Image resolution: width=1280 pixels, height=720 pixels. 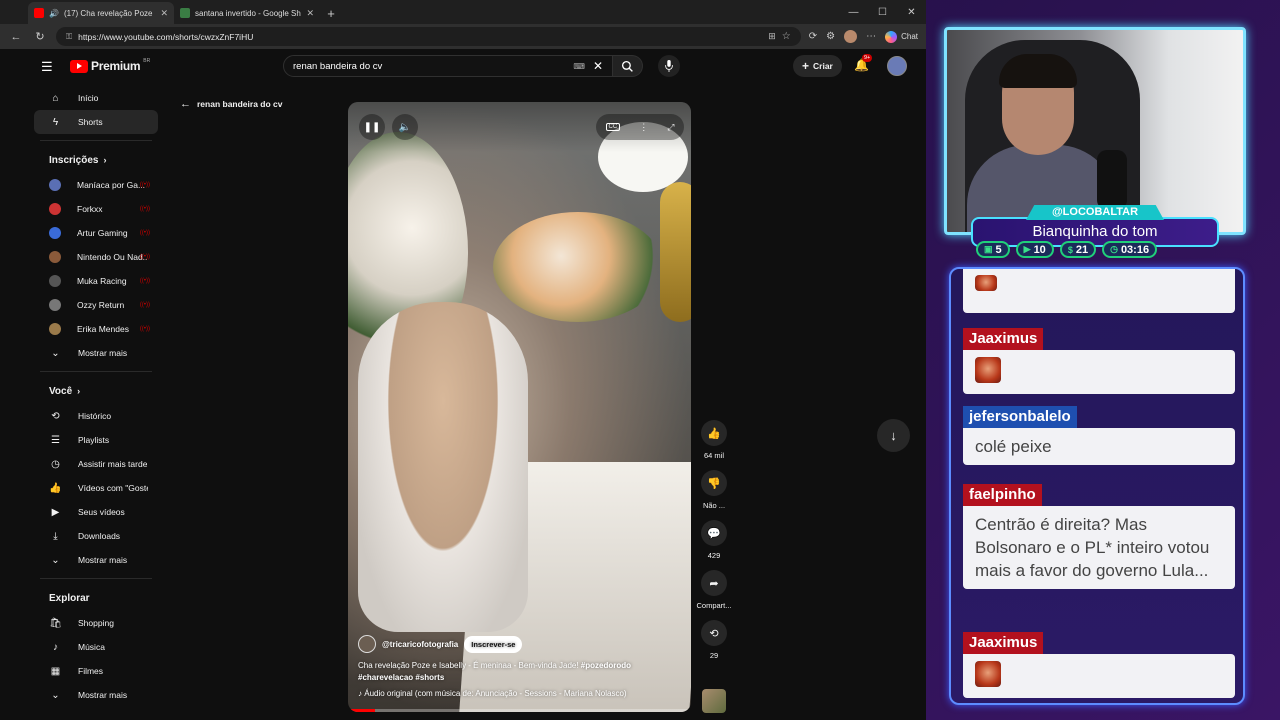 I want to click on hashtag-link: #pozedorodo, so click(x=606, y=665).